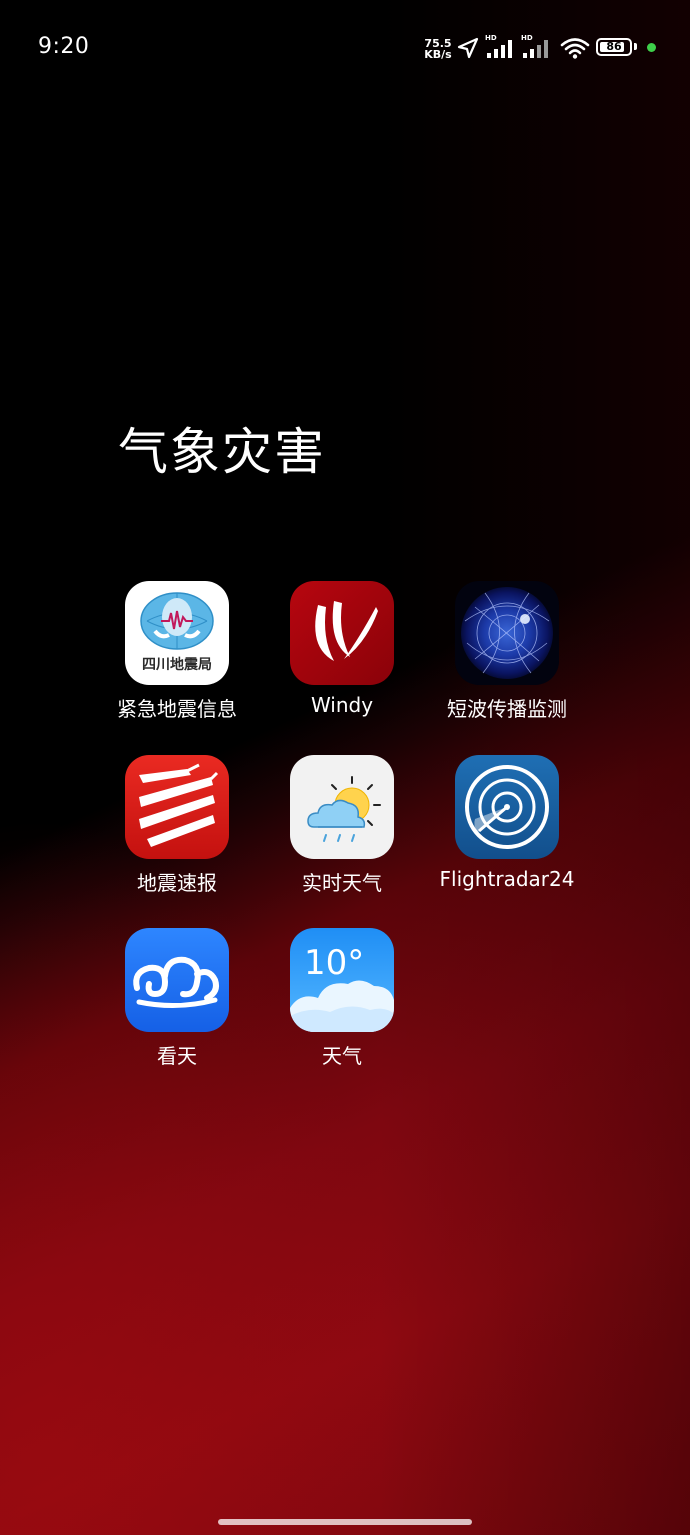 This screenshot has width=690, height=1535. I want to click on app-label: 紧急地震信息, so click(177, 709).